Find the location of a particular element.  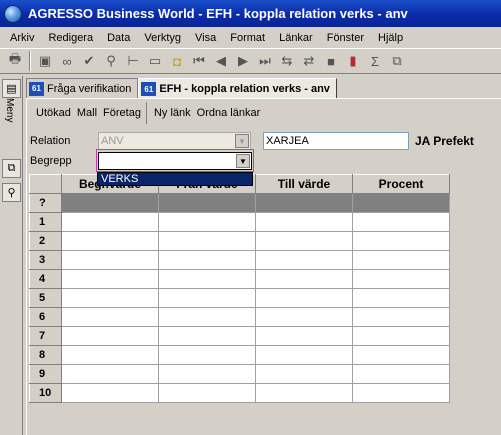

next-icon: ▶ is located at coordinates (243, 61).